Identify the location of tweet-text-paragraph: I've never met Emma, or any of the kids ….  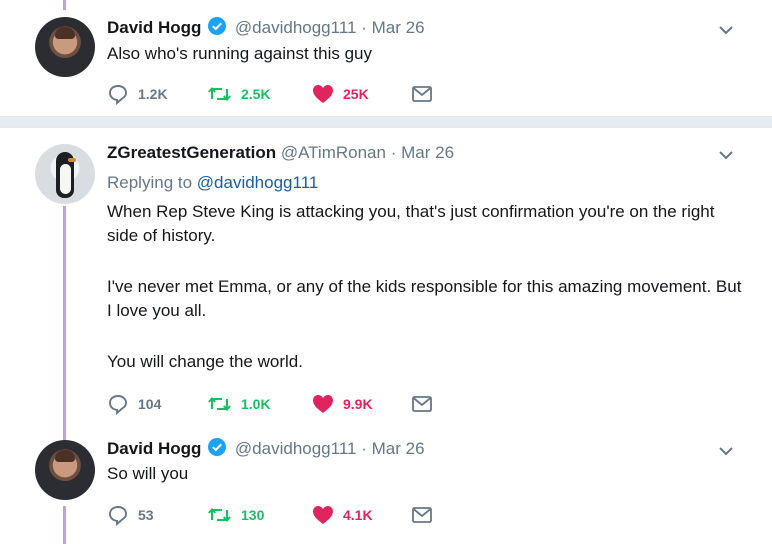
(424, 298).